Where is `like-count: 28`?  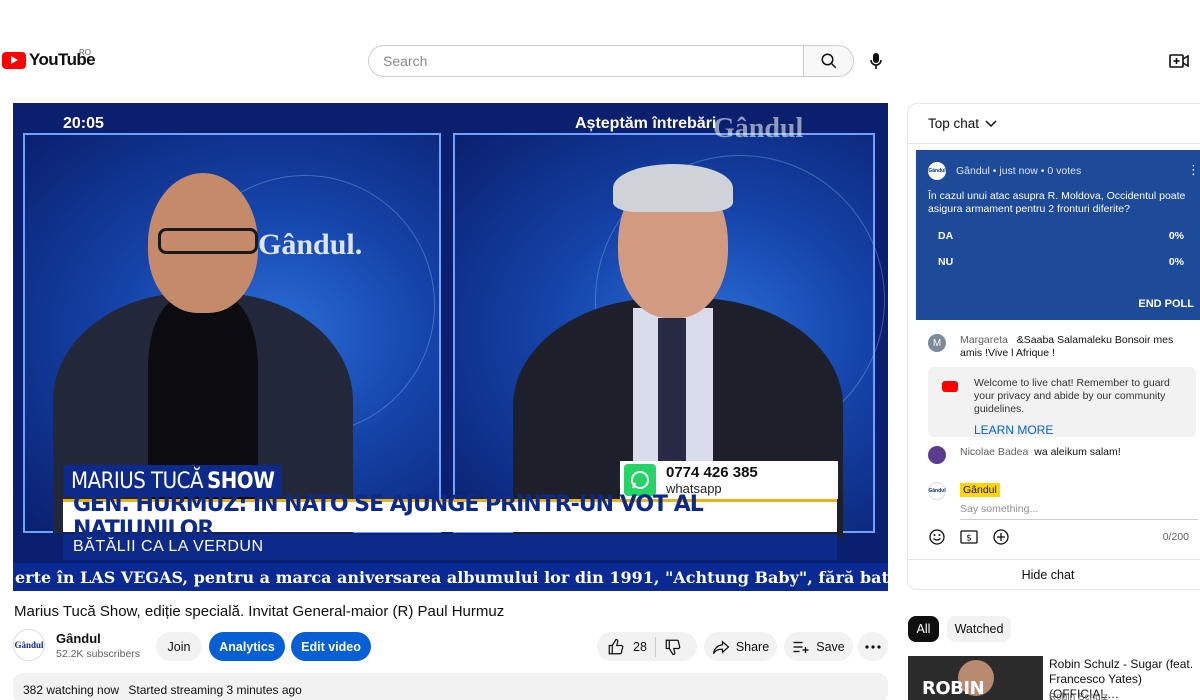 like-count: 28 is located at coordinates (640, 646).